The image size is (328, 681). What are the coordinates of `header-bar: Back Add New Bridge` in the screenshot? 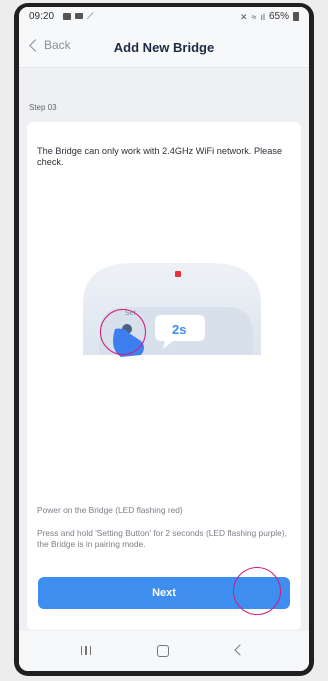 It's located at (164, 47).